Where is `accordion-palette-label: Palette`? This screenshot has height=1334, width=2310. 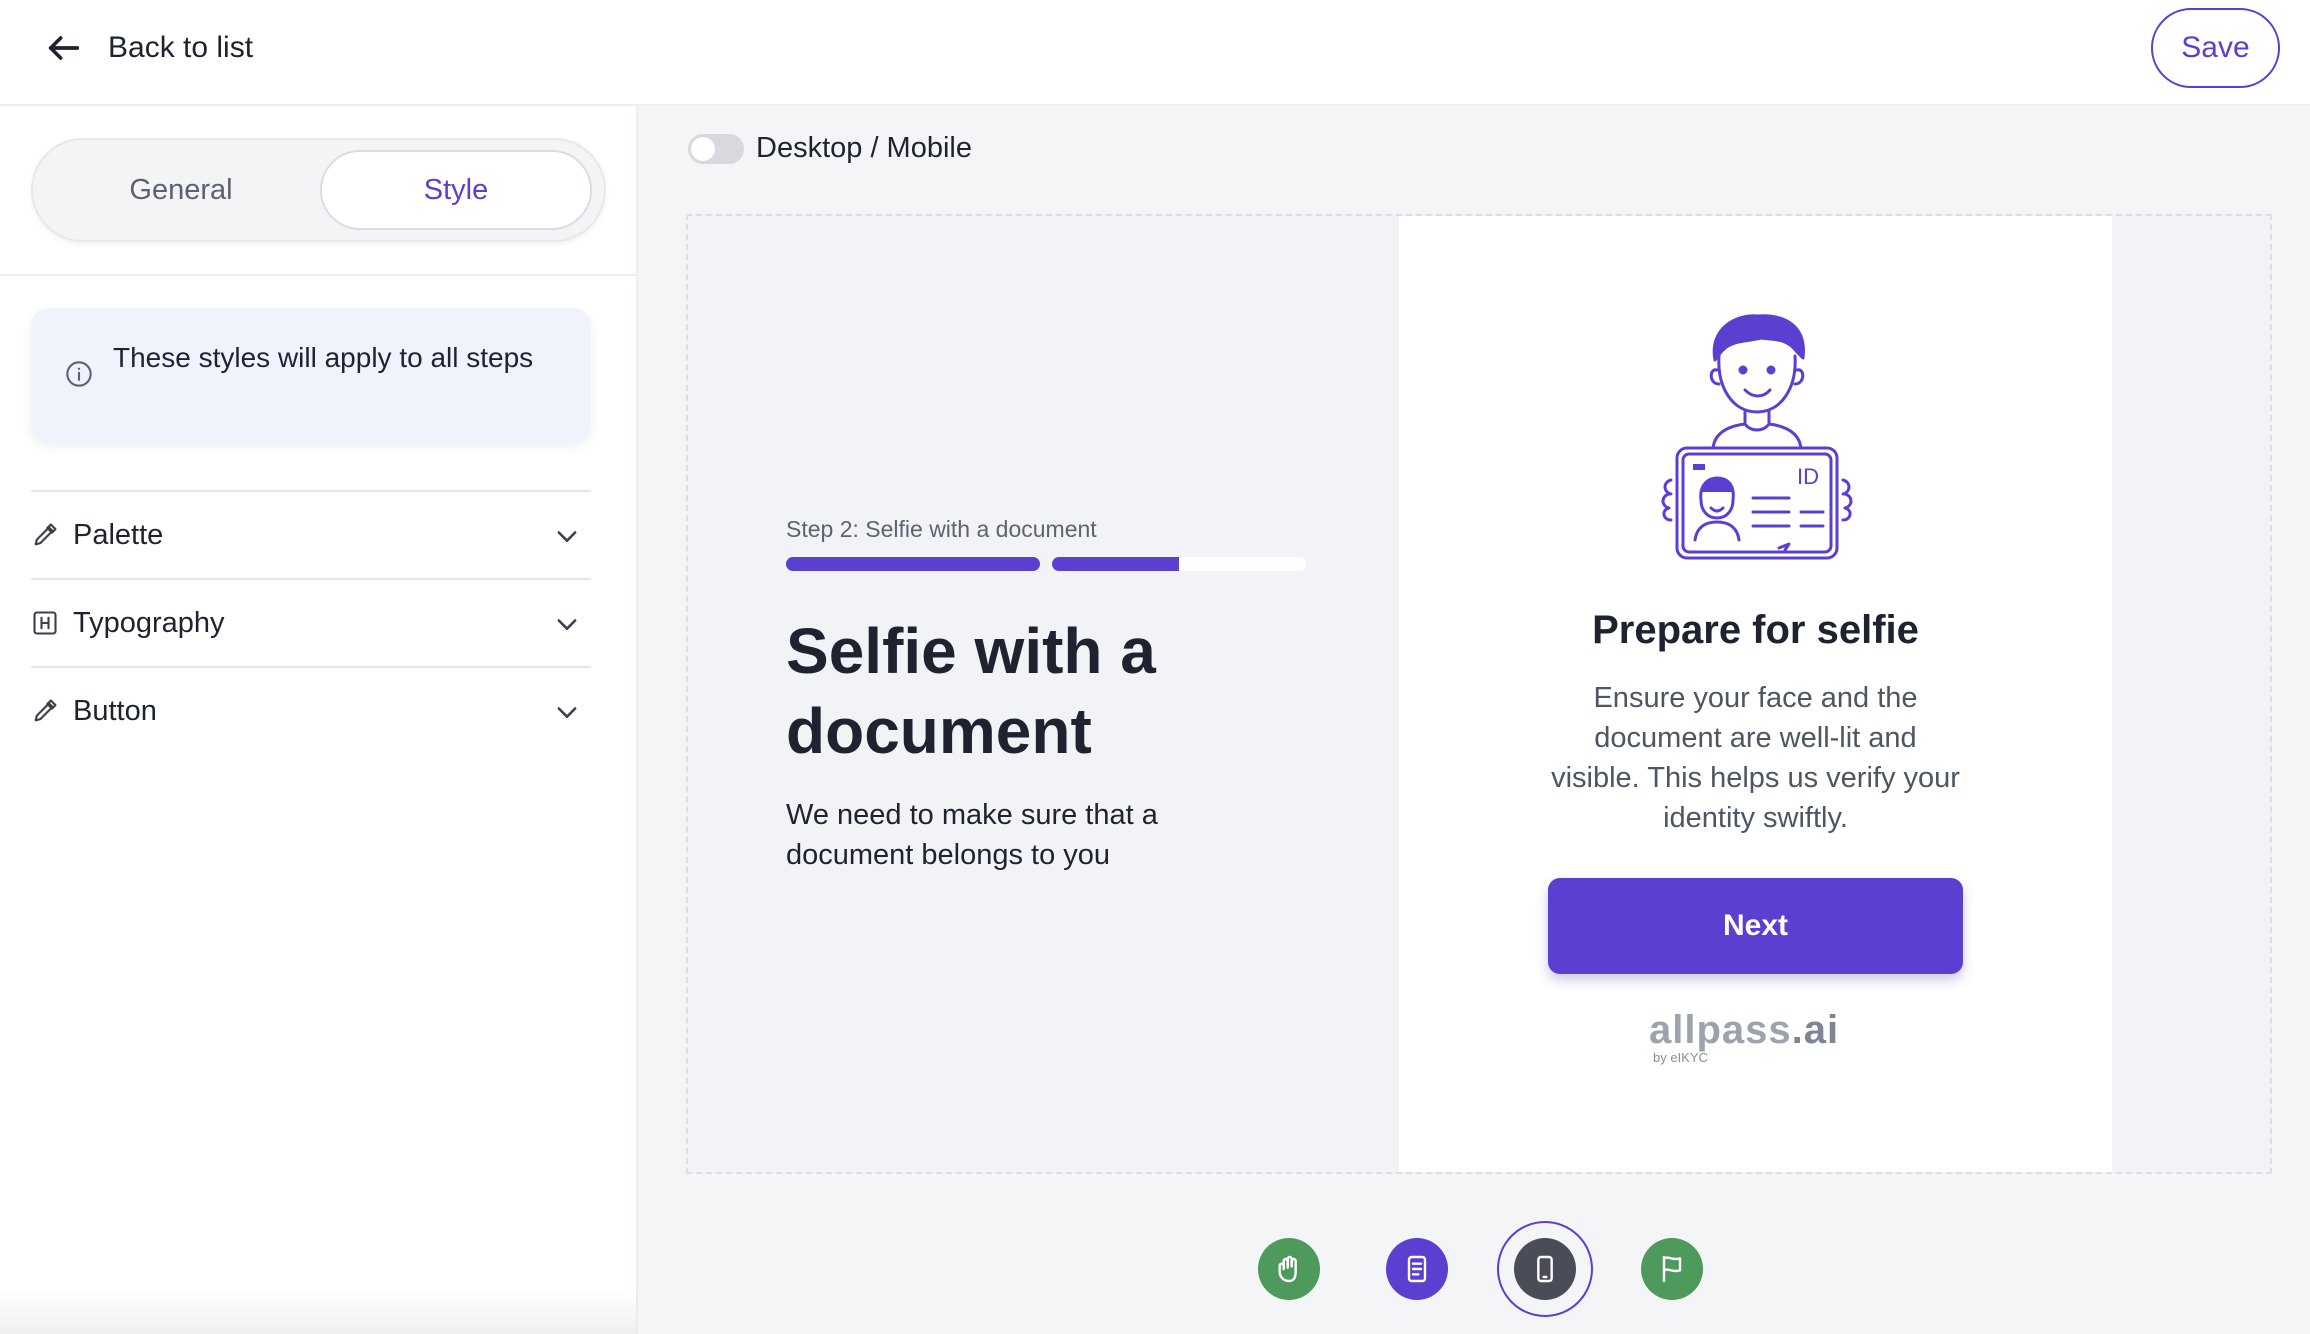
accordion-palette-label: Palette is located at coordinates (118, 534).